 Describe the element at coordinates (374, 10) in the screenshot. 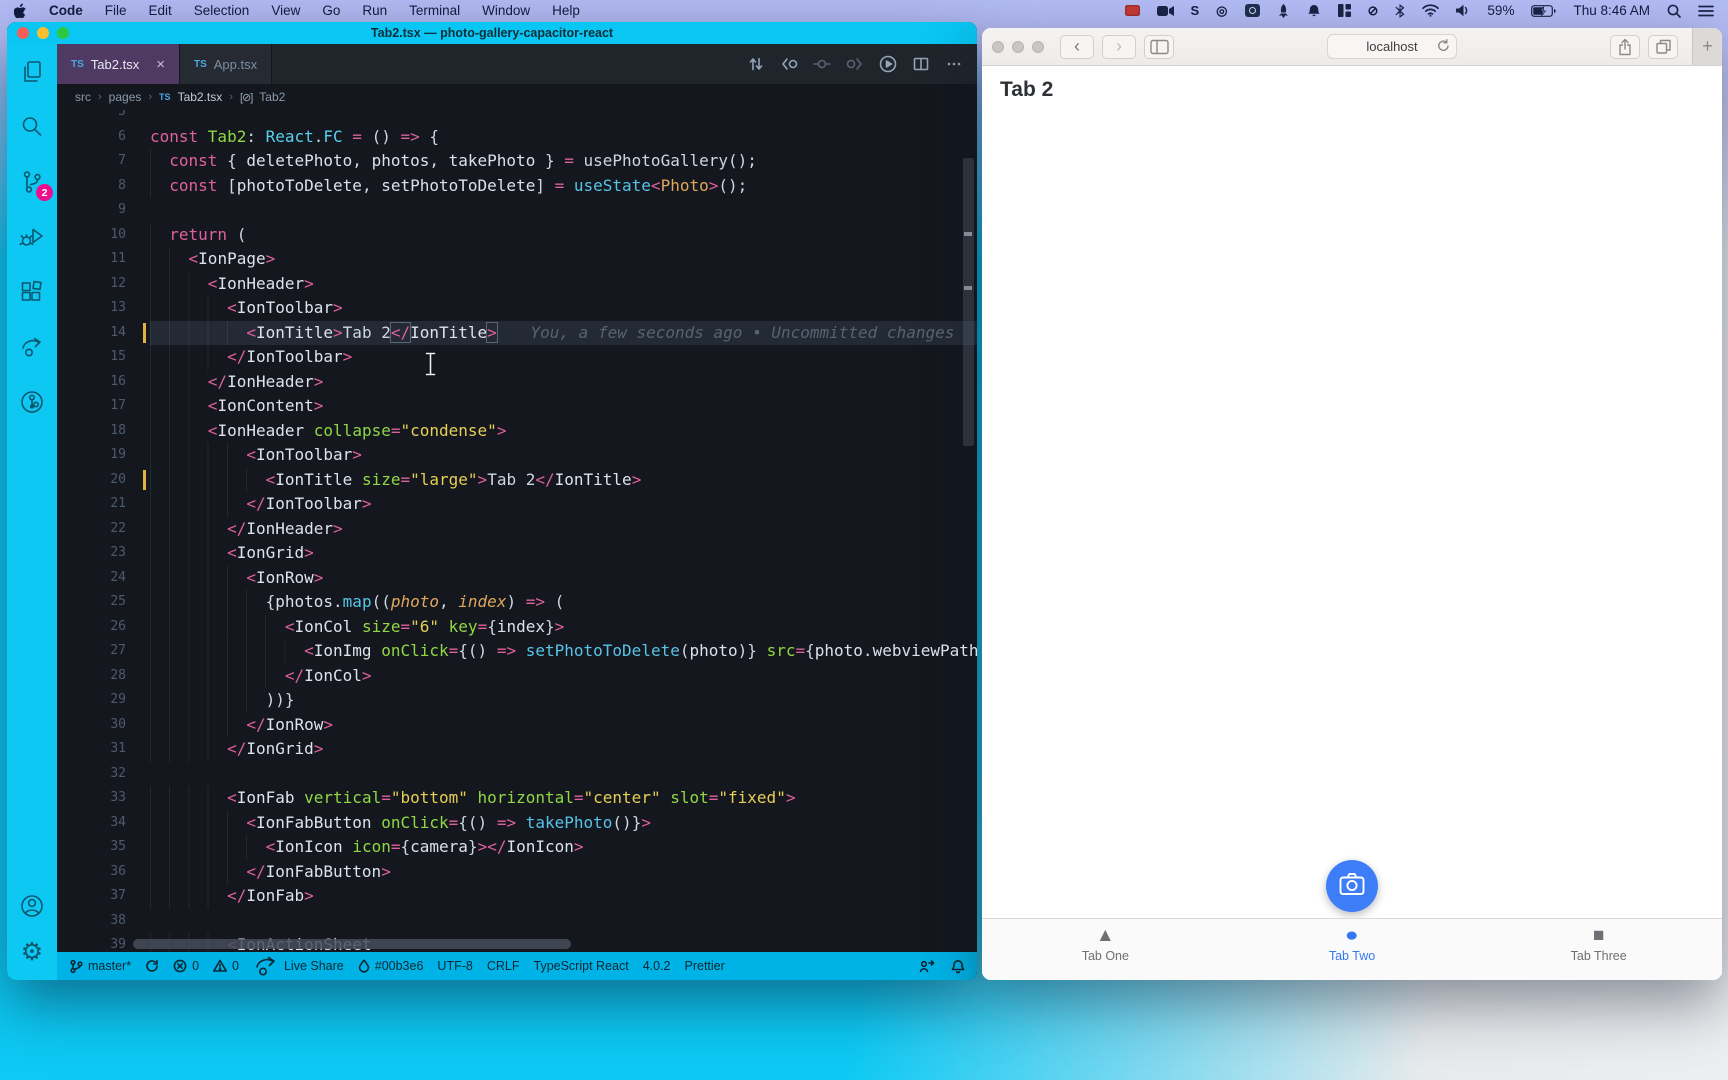

I see `menu-run: Run` at that location.